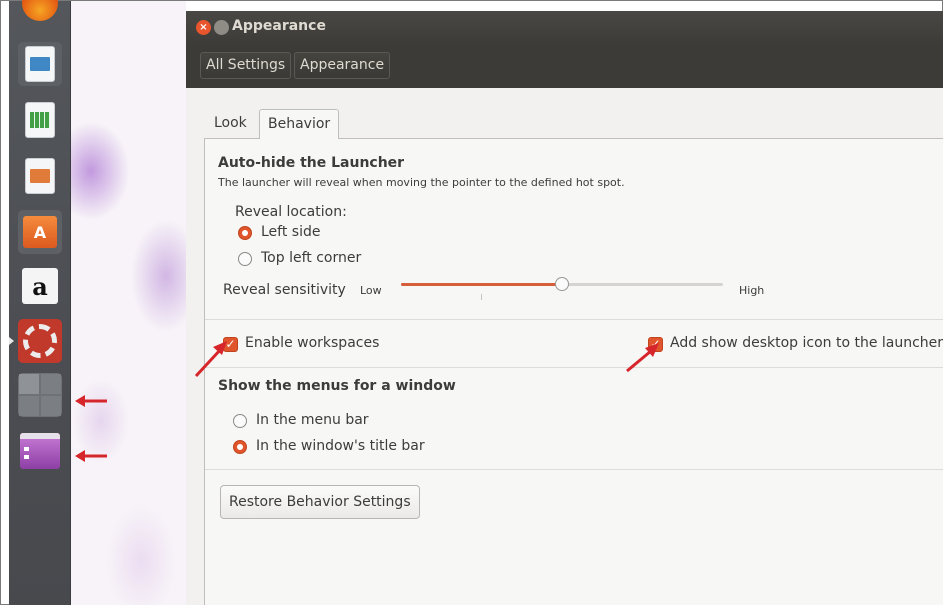 The height and width of the screenshot is (605, 943). What do you see at coordinates (290, 232) in the screenshot?
I see `radio-left-side-label: Left side` at bounding box center [290, 232].